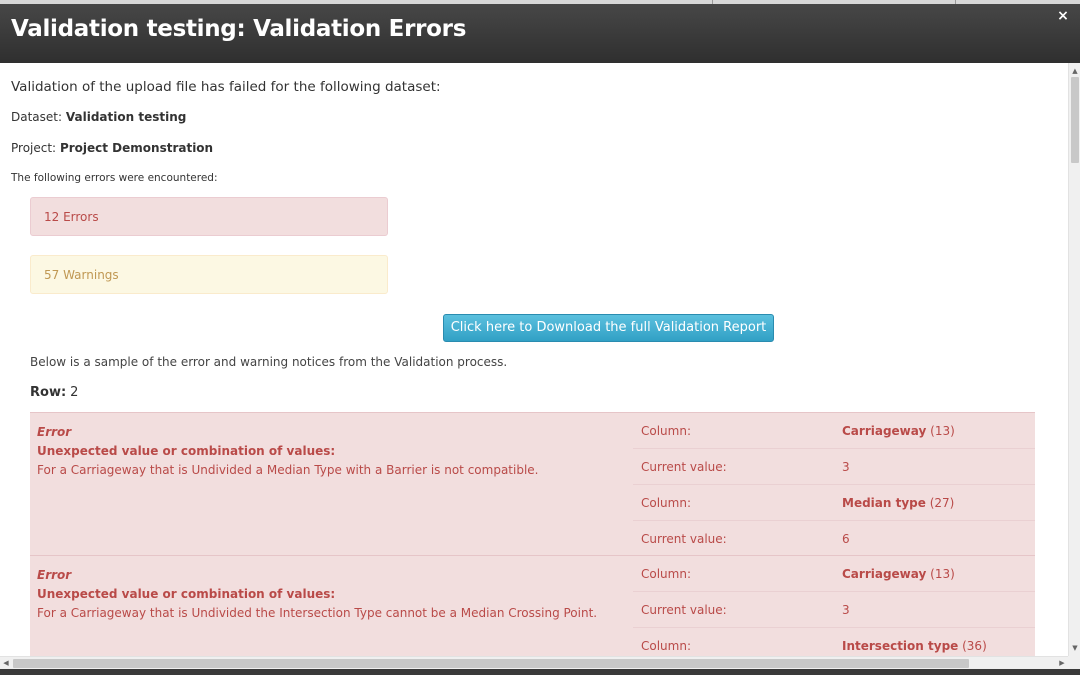 The width and height of the screenshot is (1080, 675). What do you see at coordinates (136, 148) in the screenshot?
I see `project-value: Project Demonstration` at bounding box center [136, 148].